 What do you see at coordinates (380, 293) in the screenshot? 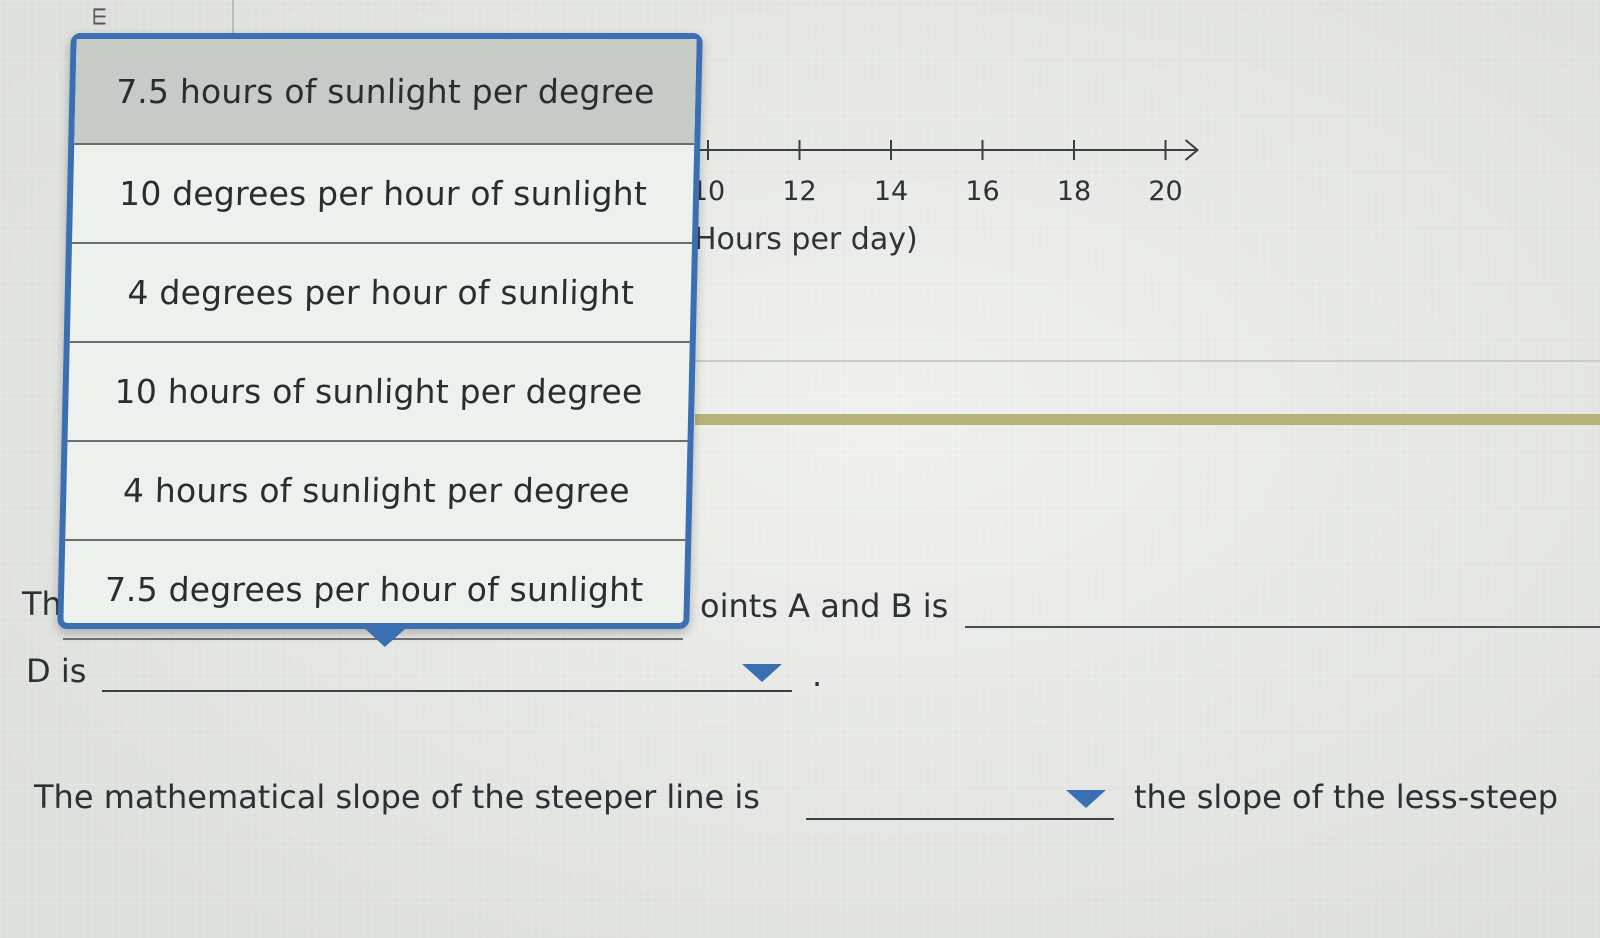
I see `dropdown-option: 4 degrees per hour of sunlight` at bounding box center [380, 293].